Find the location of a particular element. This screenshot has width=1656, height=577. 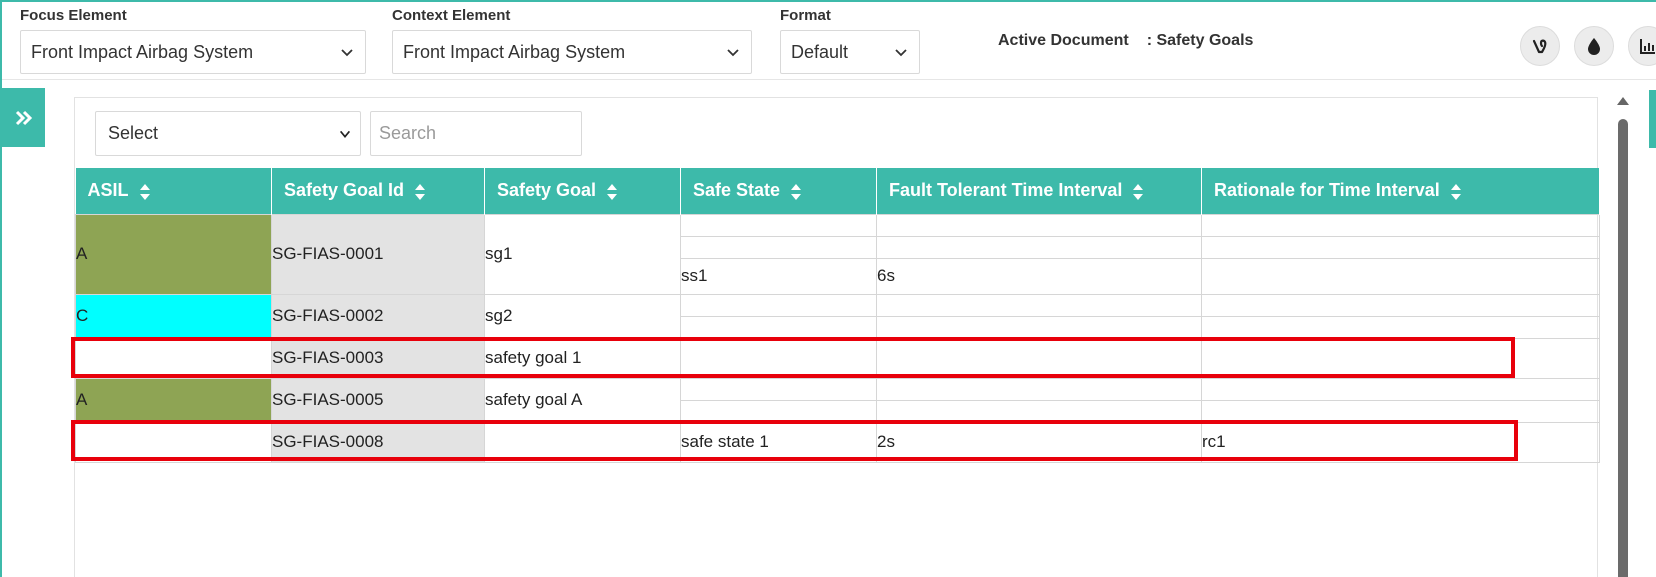

table-row: C SG-FIAS-0002 sg2 is located at coordinates (837, 316).